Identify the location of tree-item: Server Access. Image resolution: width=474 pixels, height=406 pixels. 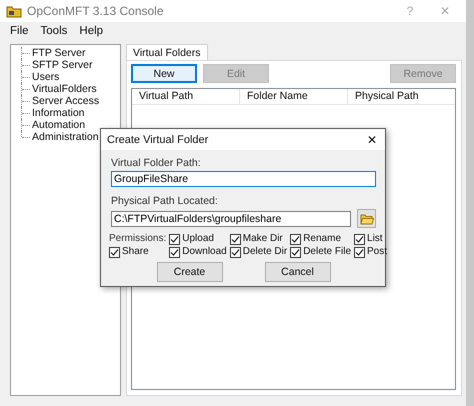
(65, 101).